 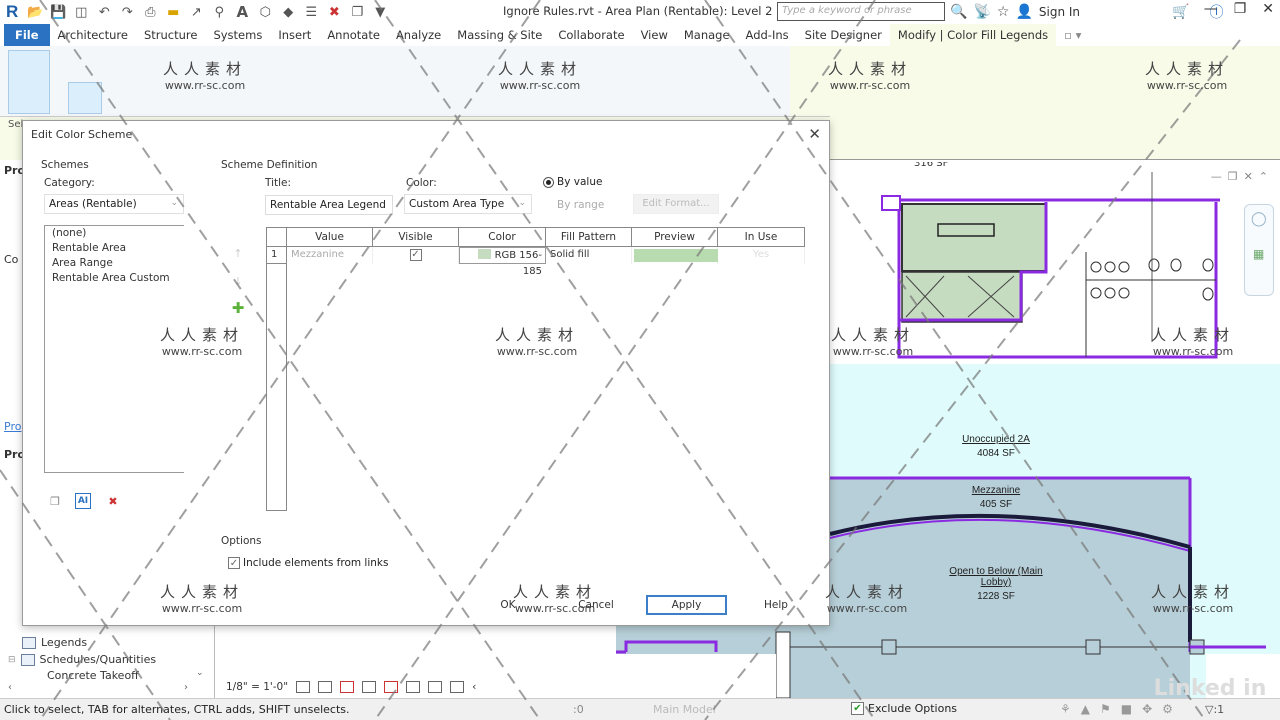 I want to click on properties-help-link: Pro, so click(x=12, y=426).